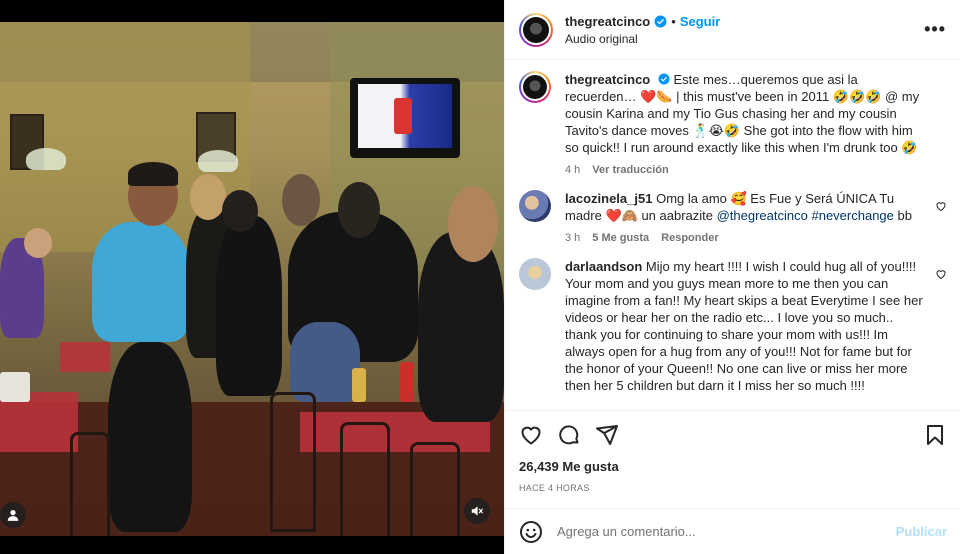  Describe the element at coordinates (733, 466) in the screenshot. I see `like-count: 26,439 Me gusta` at that location.